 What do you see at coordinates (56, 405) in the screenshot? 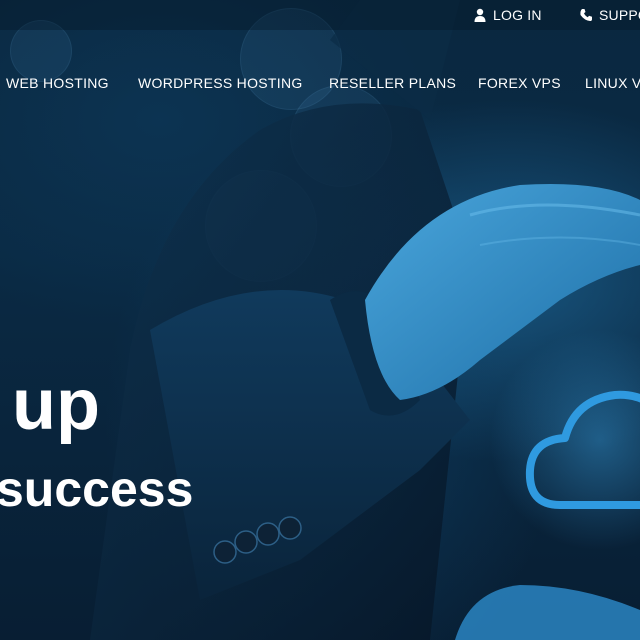
I see `hero-headline-line1: up` at bounding box center [56, 405].